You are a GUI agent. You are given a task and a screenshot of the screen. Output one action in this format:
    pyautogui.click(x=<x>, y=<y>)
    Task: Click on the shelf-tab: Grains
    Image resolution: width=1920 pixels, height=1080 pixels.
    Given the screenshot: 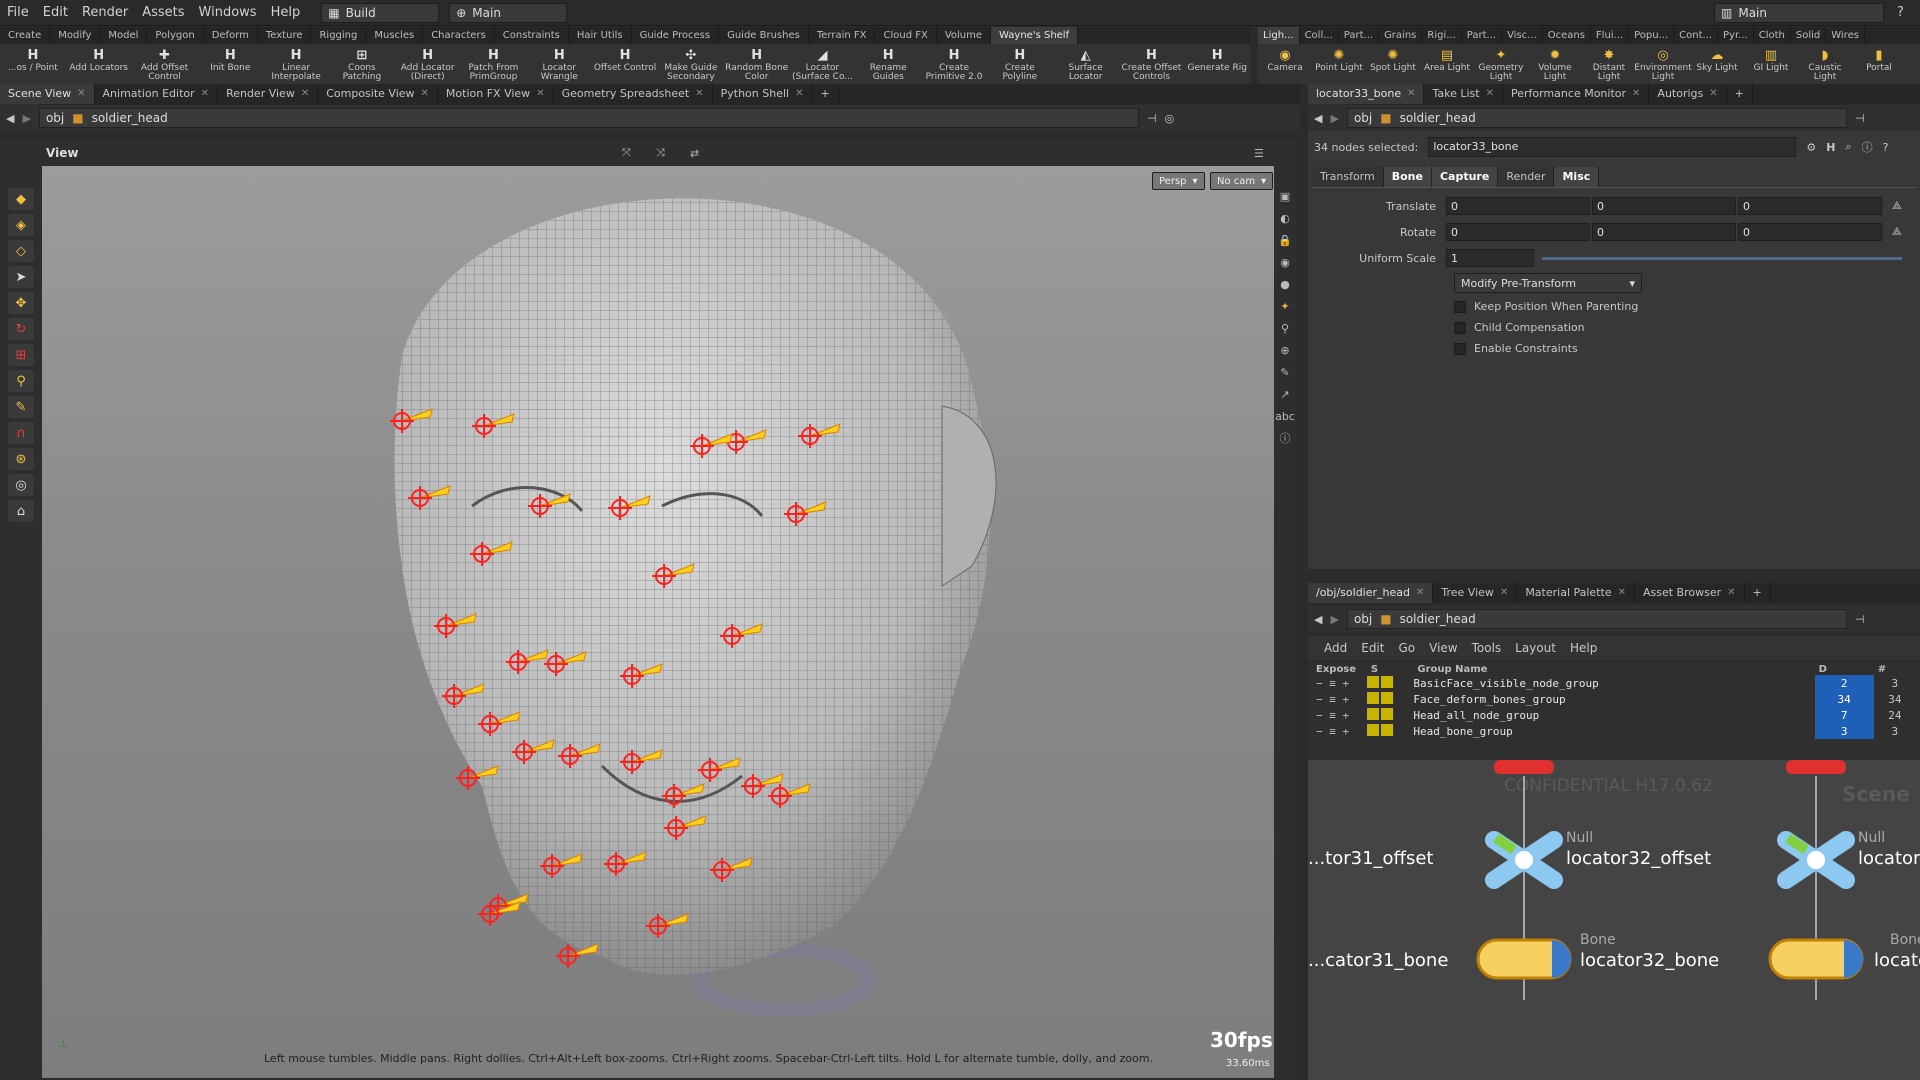 What is the action you would take?
    pyautogui.click(x=1401, y=35)
    